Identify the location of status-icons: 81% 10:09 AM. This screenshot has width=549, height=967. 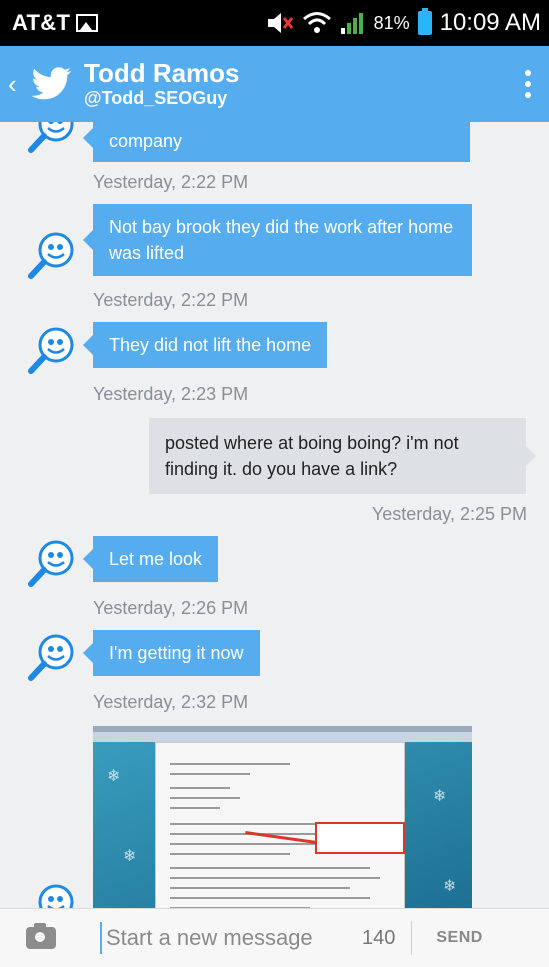
(403, 22).